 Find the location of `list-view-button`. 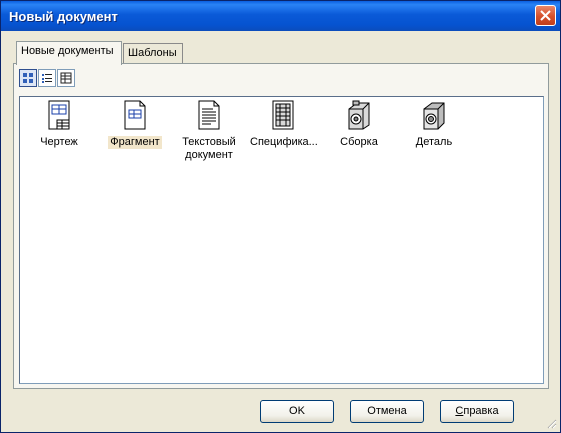

list-view-button is located at coordinates (47, 78).